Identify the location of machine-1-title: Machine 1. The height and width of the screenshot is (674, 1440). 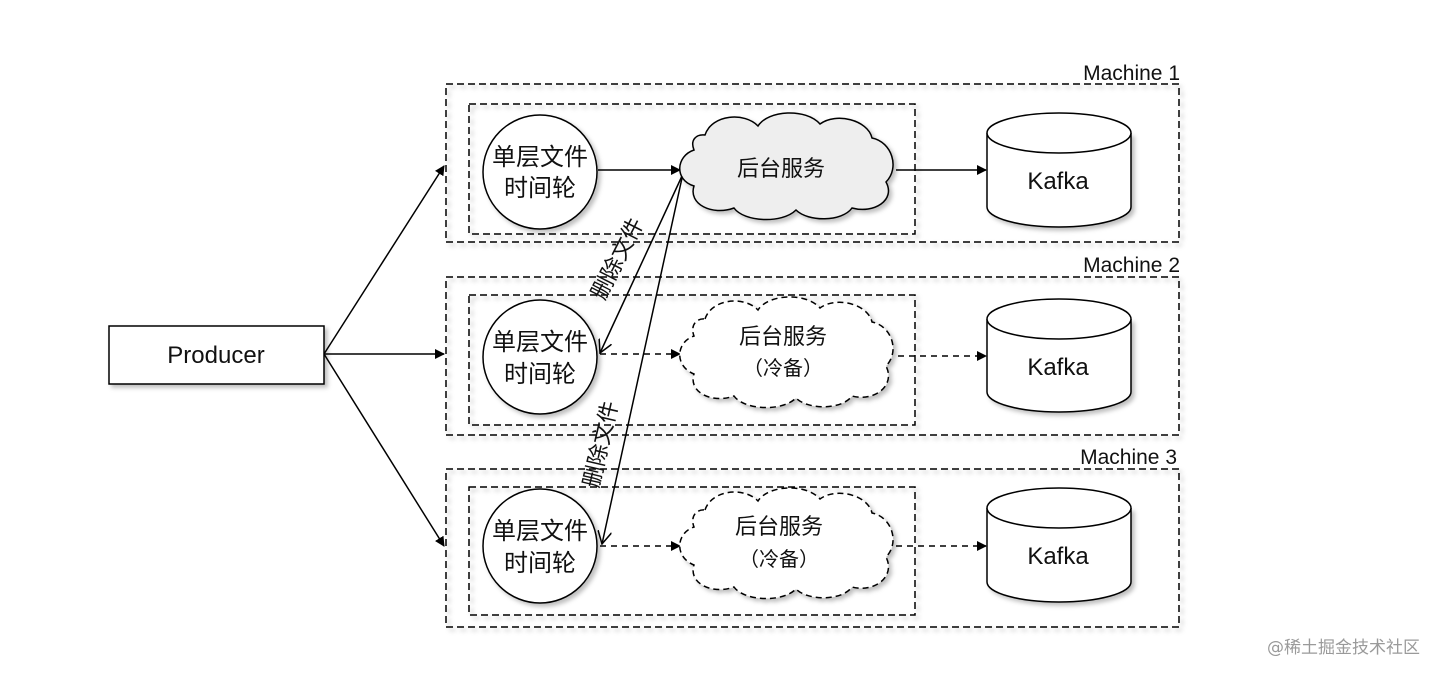
(1131, 73).